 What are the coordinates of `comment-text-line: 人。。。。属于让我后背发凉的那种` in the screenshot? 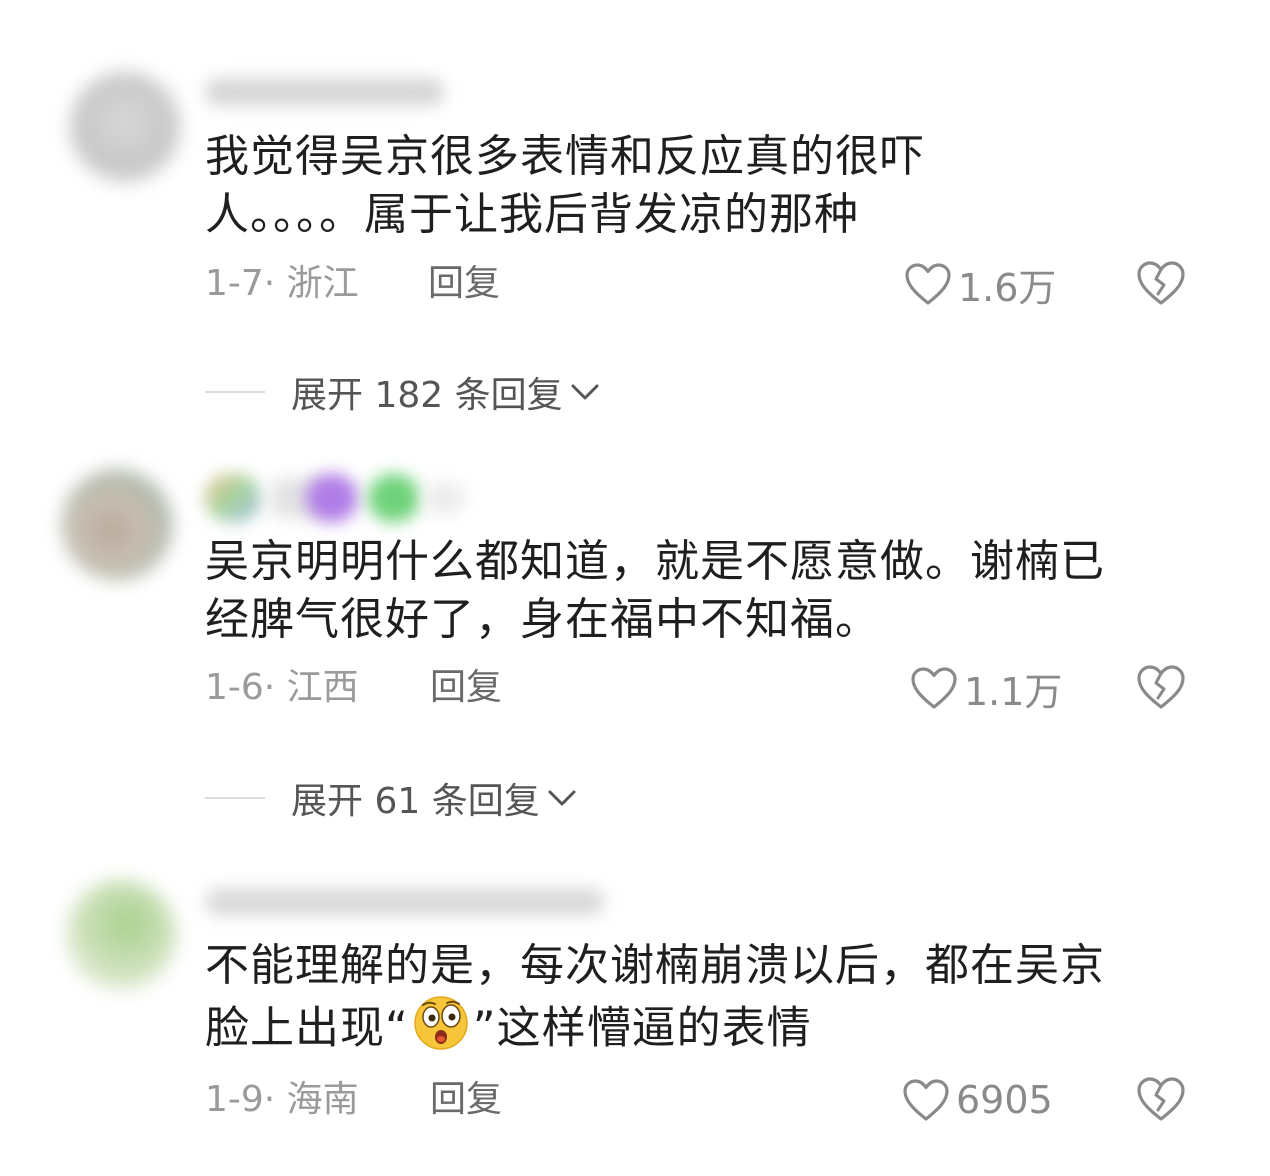 It's located at (532, 214).